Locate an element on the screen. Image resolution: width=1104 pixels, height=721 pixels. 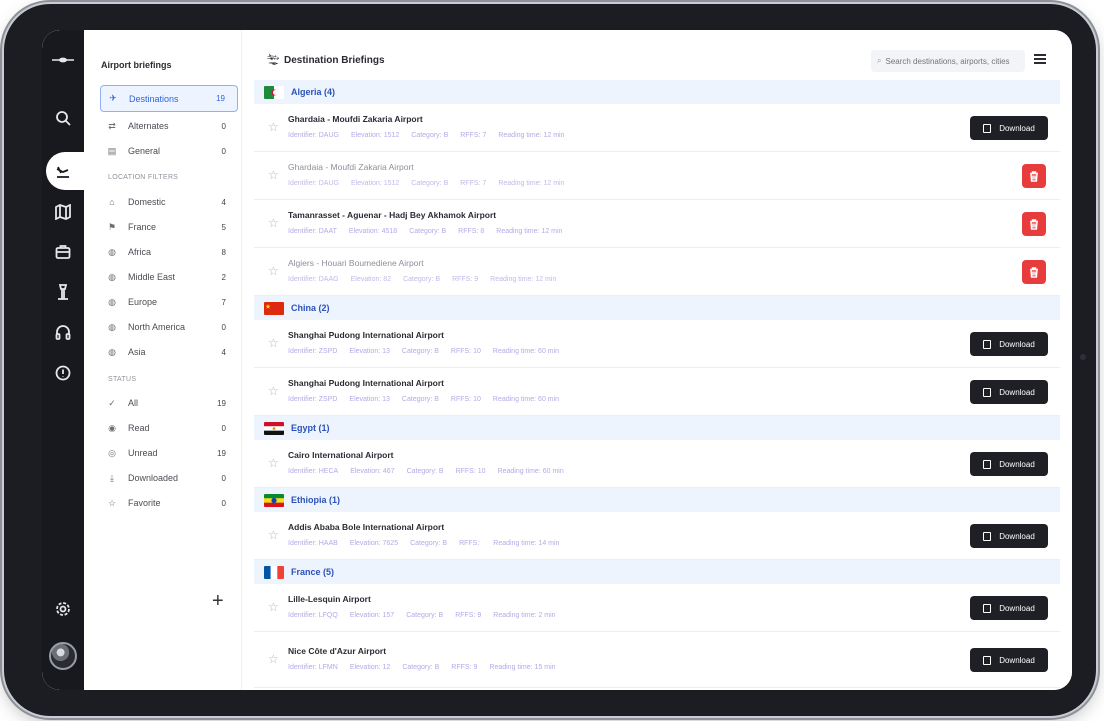
identifier-field: Identifier: DAUG is located at coordinates (313, 135).